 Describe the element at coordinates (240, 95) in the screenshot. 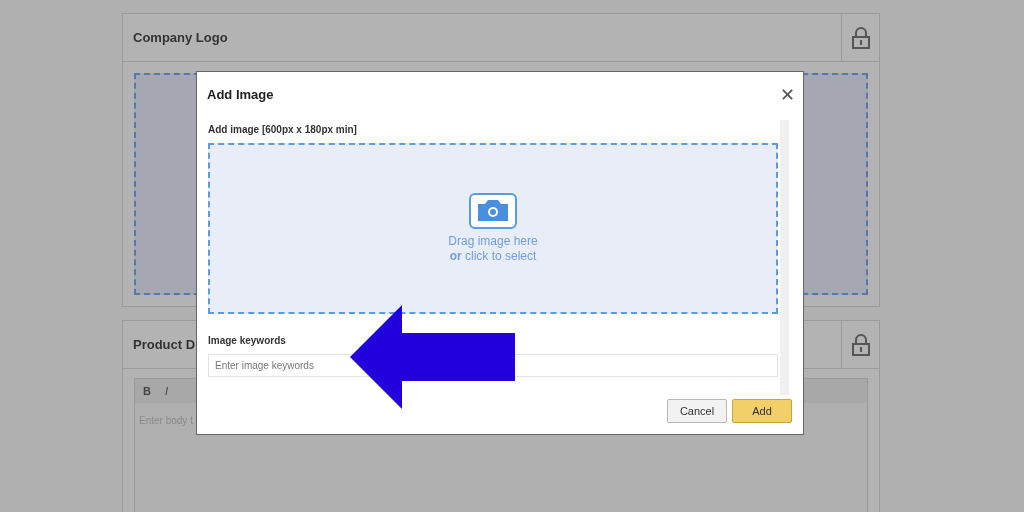

I see `dialog-title: Add Image` at that location.